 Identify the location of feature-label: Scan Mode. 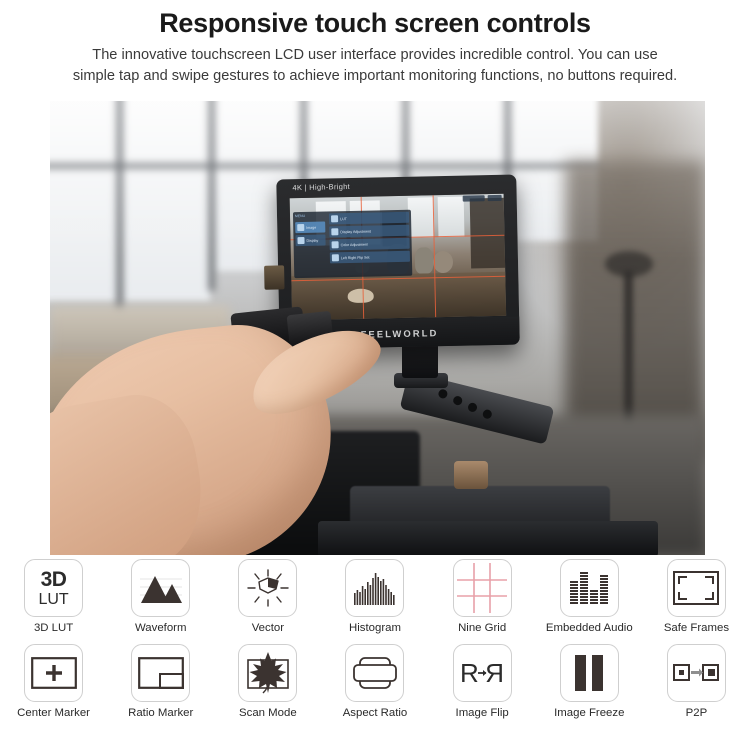
(268, 713).